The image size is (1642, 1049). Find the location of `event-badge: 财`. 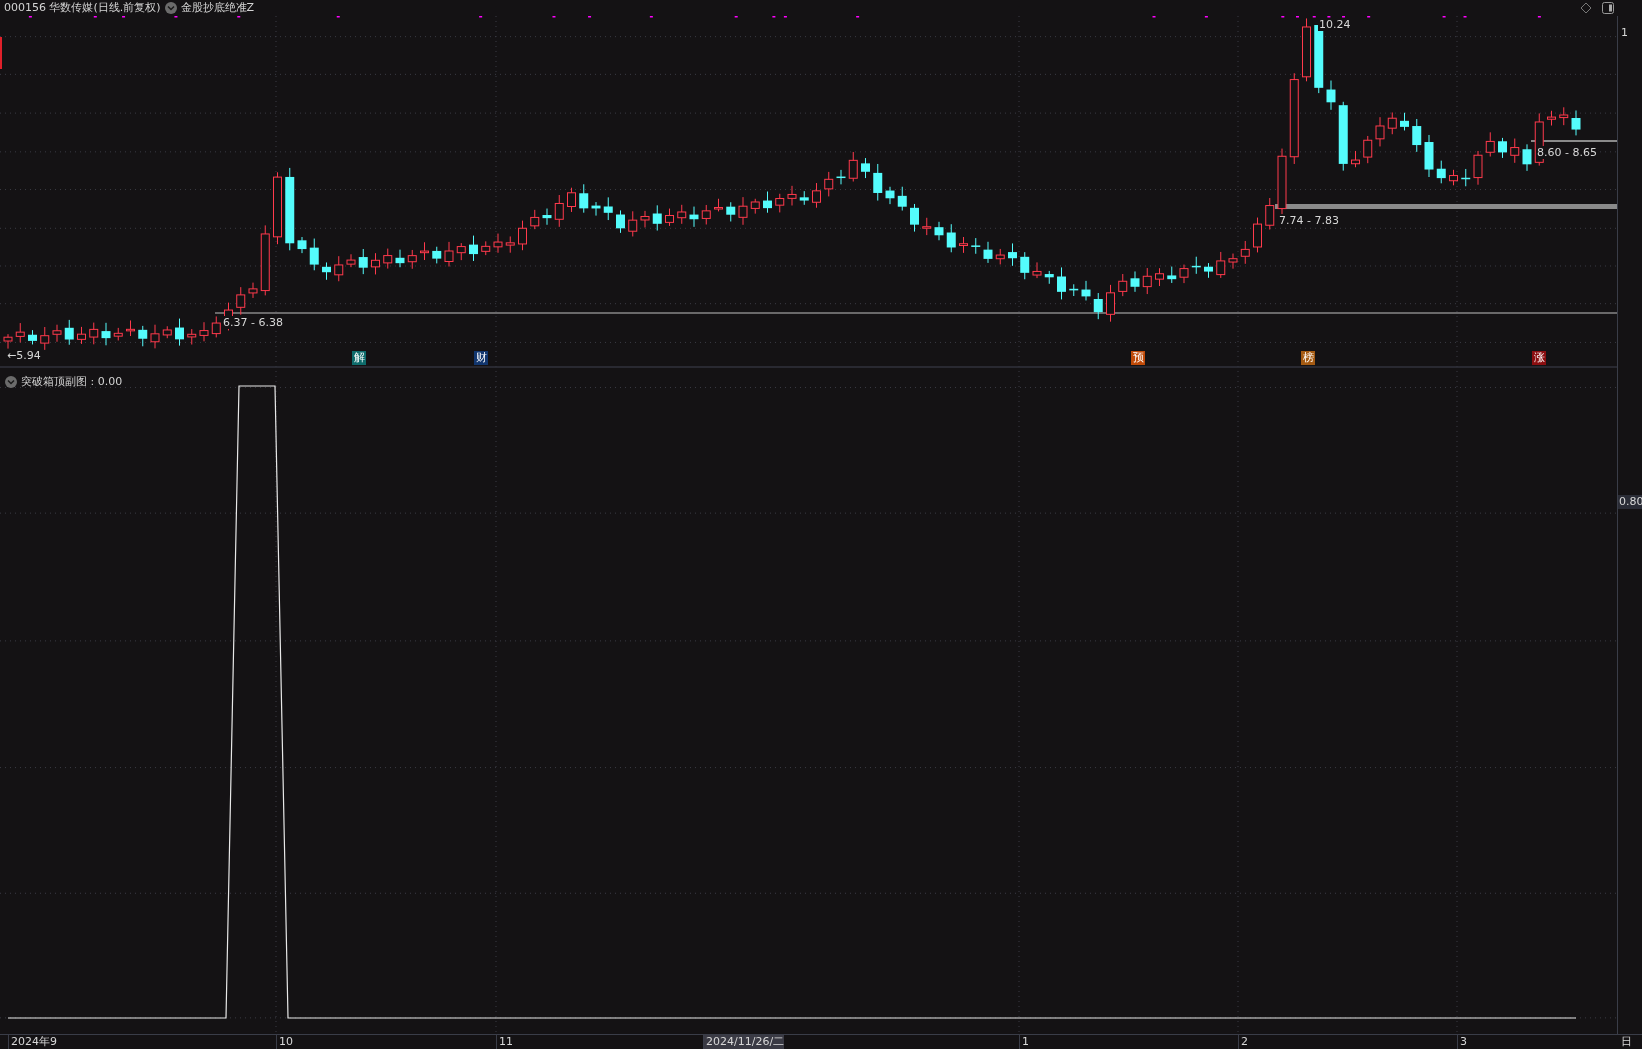

event-badge: 财 is located at coordinates (481, 358).